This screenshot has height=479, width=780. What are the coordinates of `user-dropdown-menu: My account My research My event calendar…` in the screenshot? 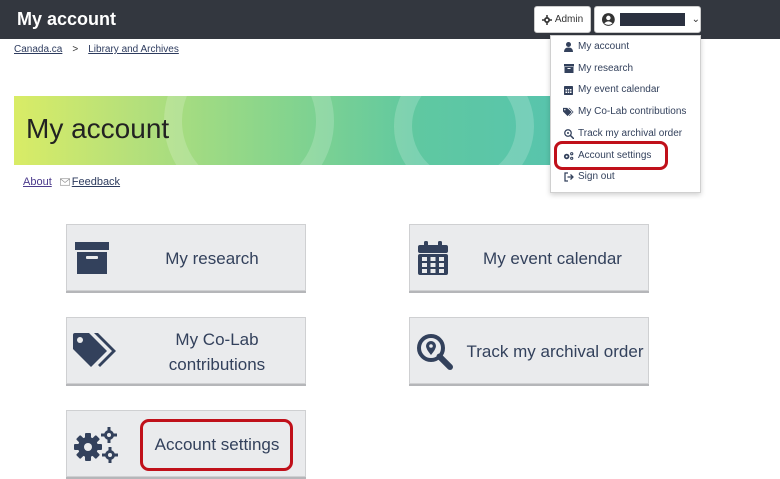 It's located at (625, 114).